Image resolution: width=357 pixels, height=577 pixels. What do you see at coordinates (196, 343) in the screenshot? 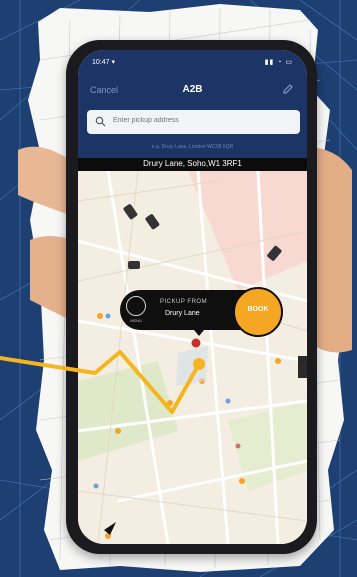
I see `pickup-pin-icon` at bounding box center [196, 343].